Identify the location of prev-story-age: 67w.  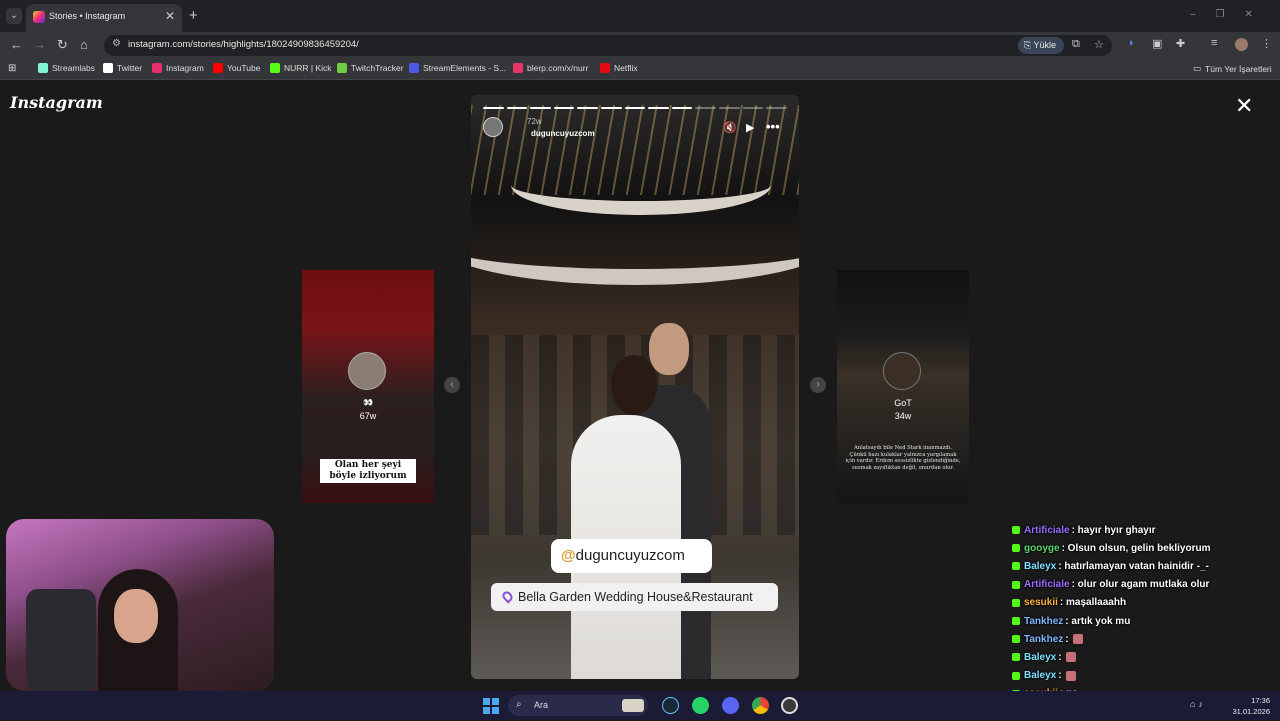
(368, 416).